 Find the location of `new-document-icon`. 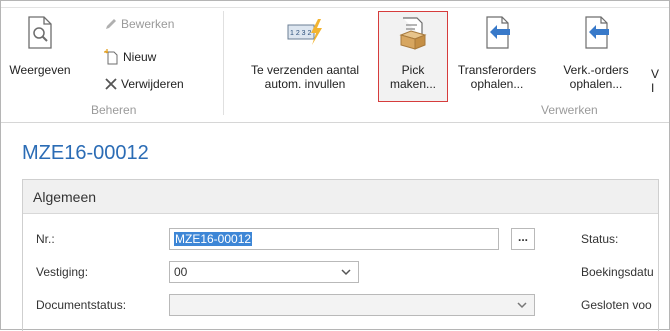

new-document-icon is located at coordinates (111, 57).